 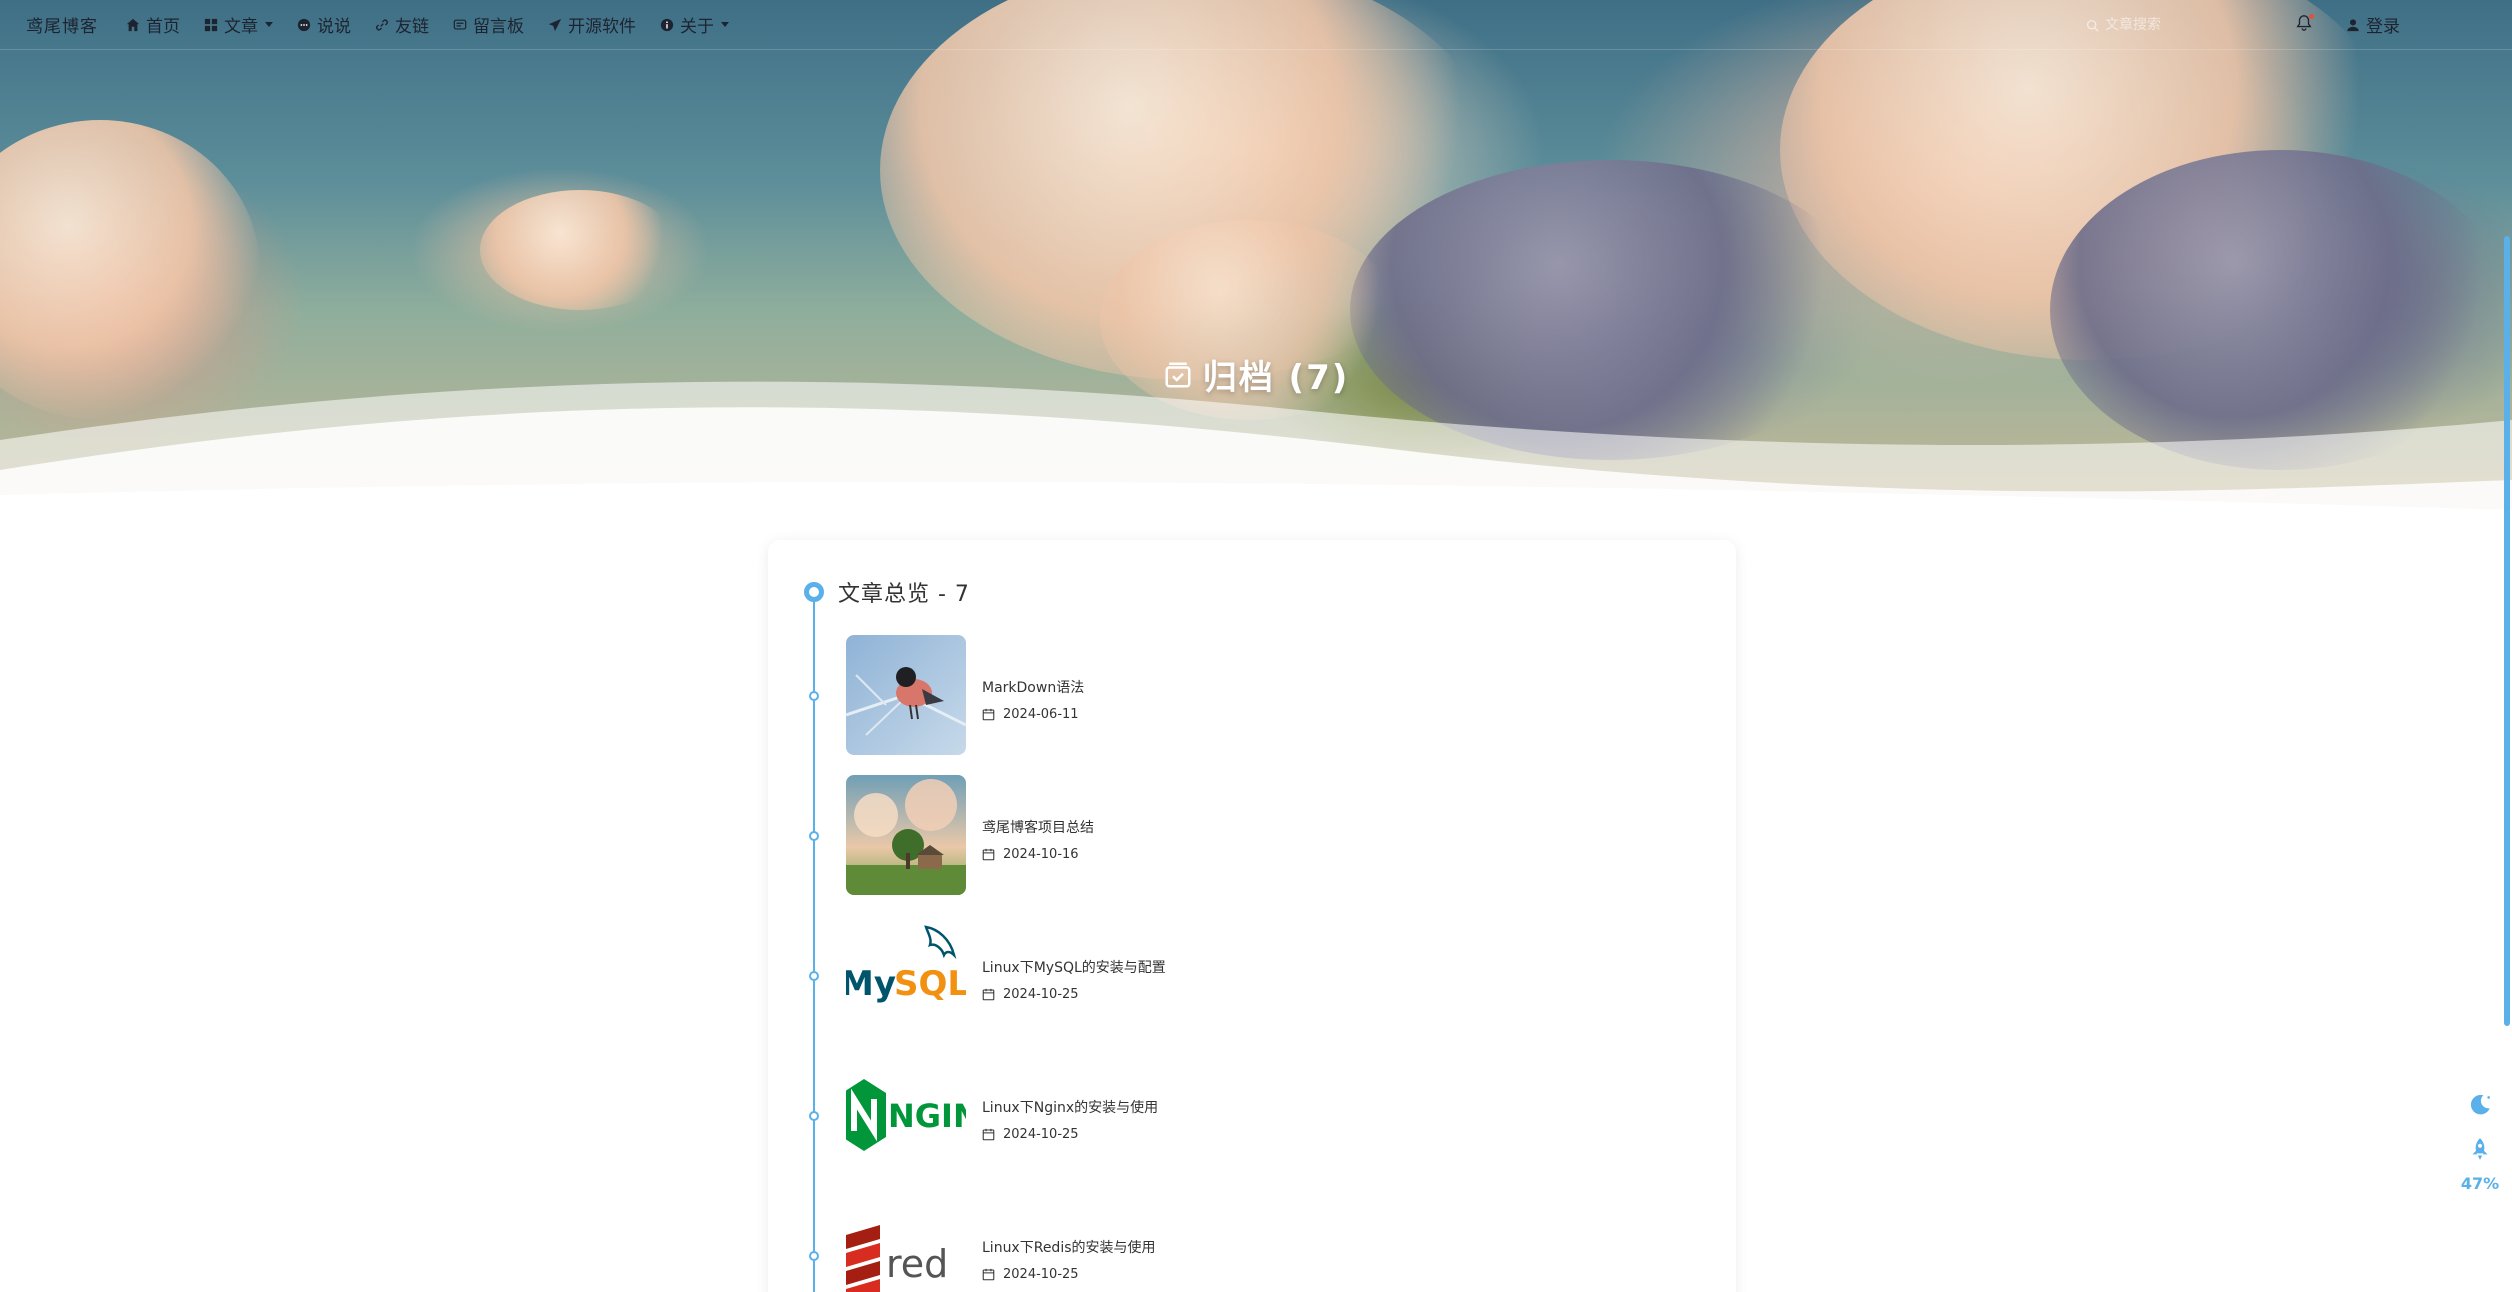 What do you see at coordinates (917, 1264) in the screenshot?
I see `svg-text: red` at bounding box center [917, 1264].